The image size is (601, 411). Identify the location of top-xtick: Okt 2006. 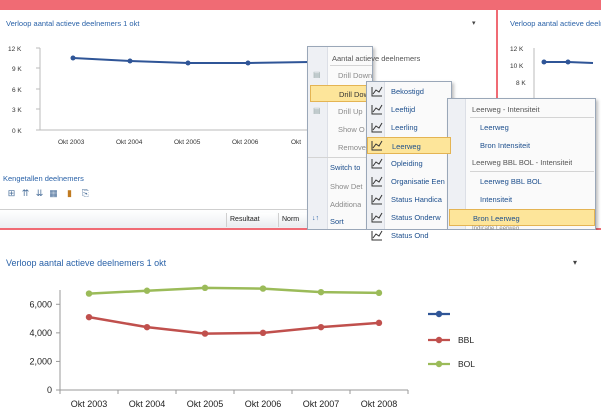
(245, 142).